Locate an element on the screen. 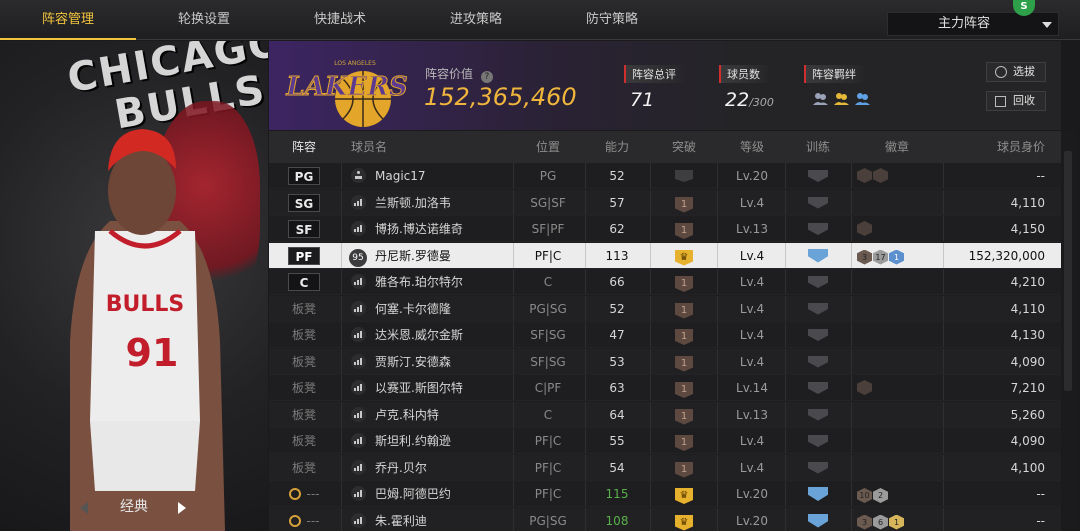 Image resolution: width=1080 pixels, height=531 pixels. player-name: 博扬.博达诺维奇 is located at coordinates (450, 229).